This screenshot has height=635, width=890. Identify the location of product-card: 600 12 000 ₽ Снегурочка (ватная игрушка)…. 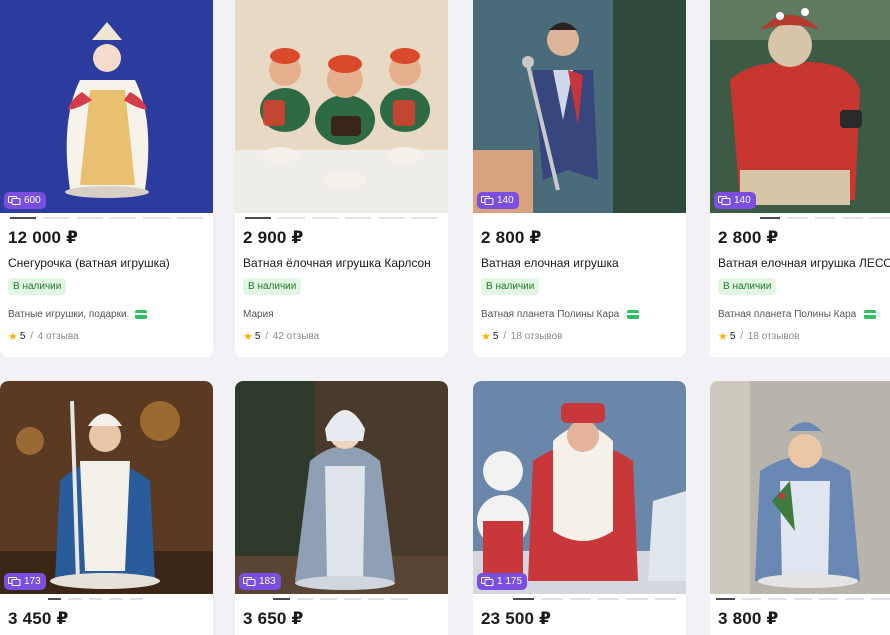
(106, 178).